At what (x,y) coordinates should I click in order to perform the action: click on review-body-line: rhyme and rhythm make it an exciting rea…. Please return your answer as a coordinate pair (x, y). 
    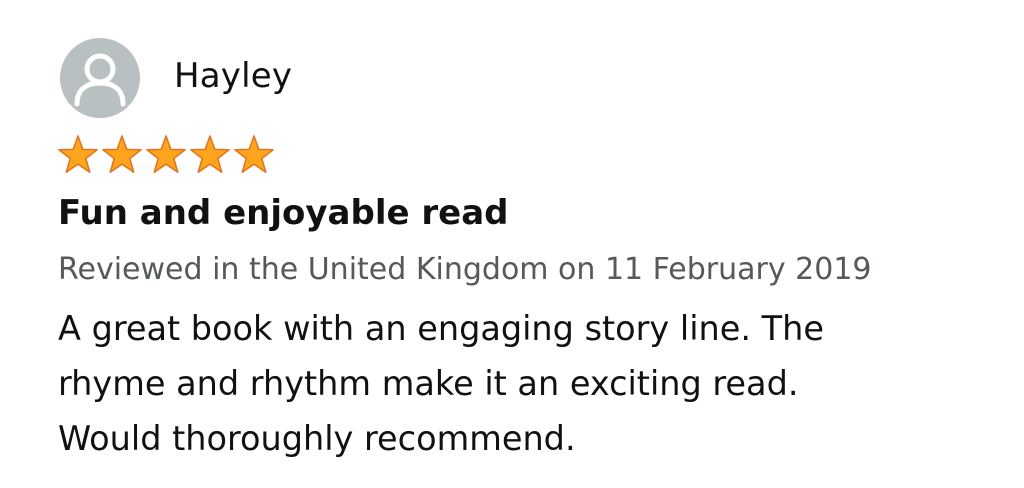
    Looking at the image, I should click on (428, 383).